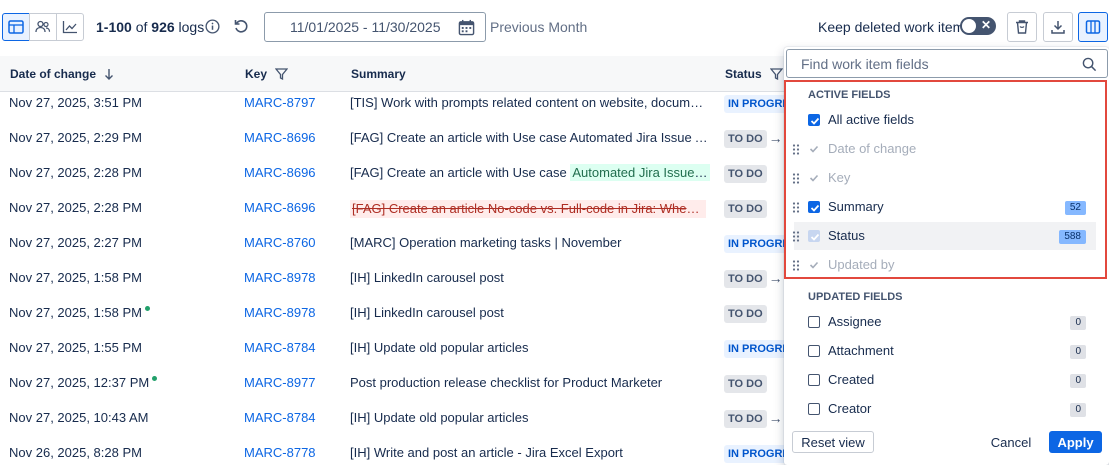 The image size is (1109, 465). What do you see at coordinates (944, 265) in the screenshot?
I see `active-field-option: Updated by` at bounding box center [944, 265].